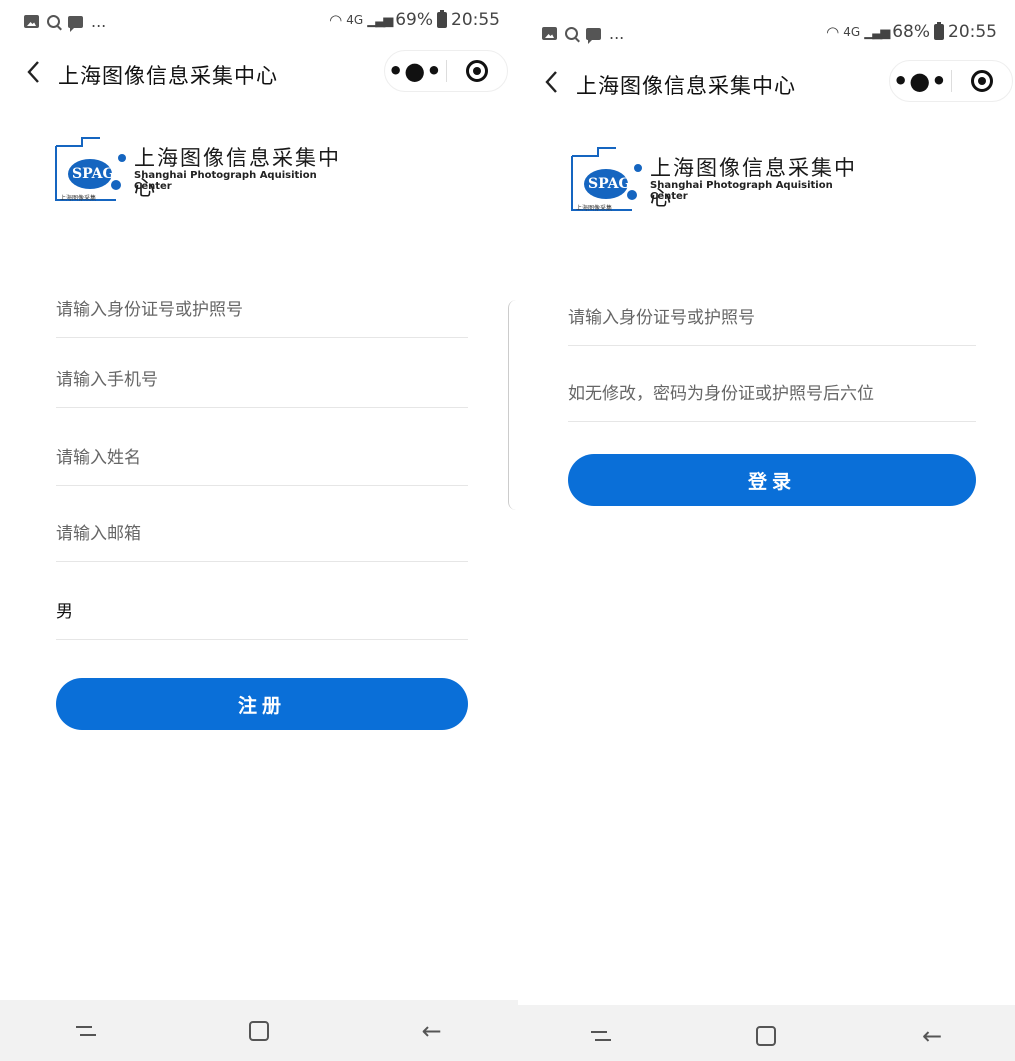 This screenshot has width=1015, height=1061. What do you see at coordinates (262, 610) in the screenshot?
I see `gender-select: 男` at bounding box center [262, 610].